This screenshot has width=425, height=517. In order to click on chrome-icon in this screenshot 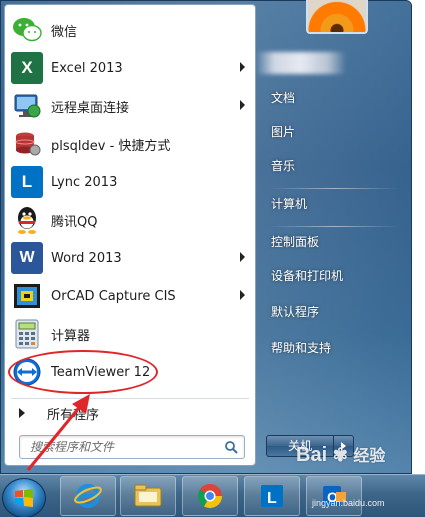, I will do `click(210, 496)`.